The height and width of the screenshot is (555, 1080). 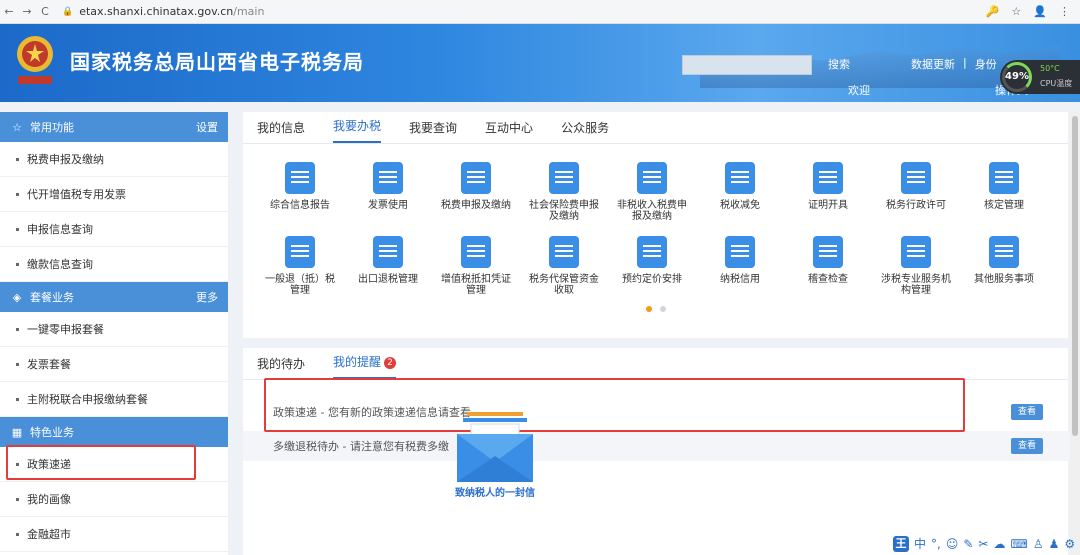 I want to click on forward-icon: →, so click(x=27, y=11).